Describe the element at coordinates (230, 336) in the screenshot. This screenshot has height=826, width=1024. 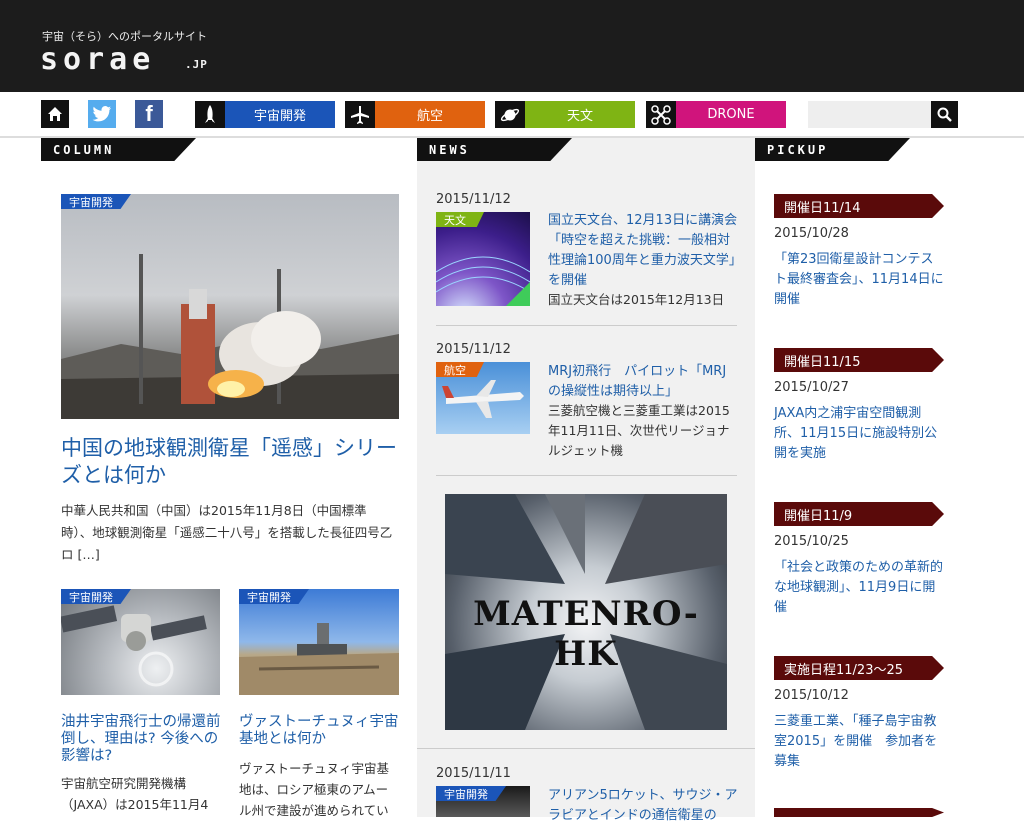
I see `rocket-launch-image` at that location.